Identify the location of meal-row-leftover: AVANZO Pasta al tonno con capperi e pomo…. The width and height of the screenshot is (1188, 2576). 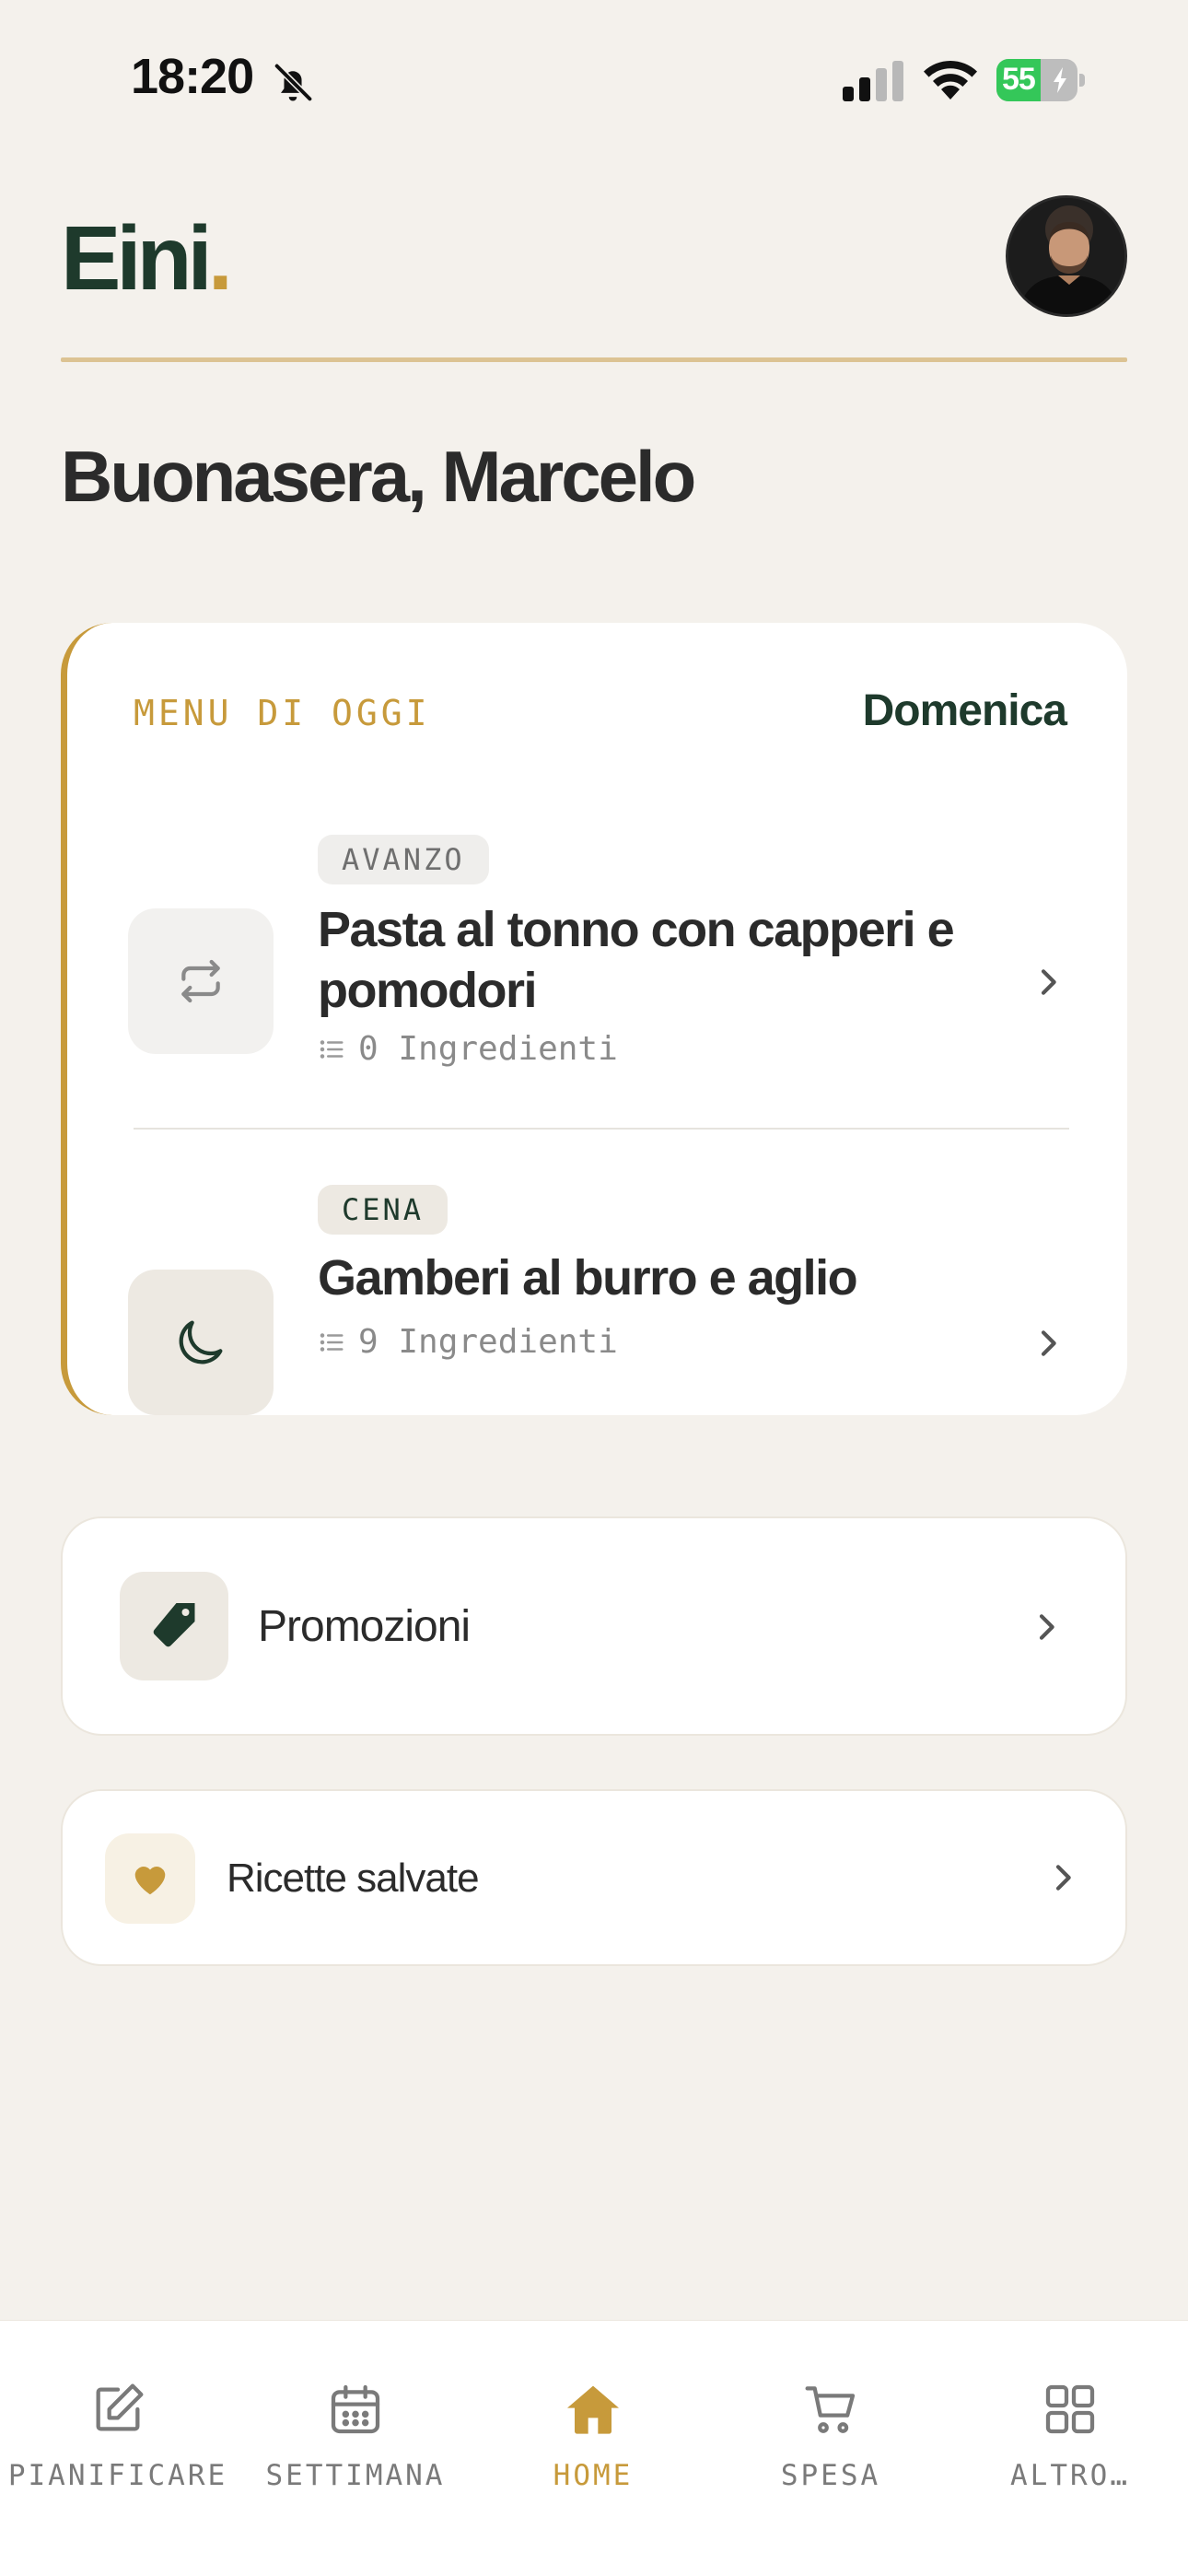
(597, 973).